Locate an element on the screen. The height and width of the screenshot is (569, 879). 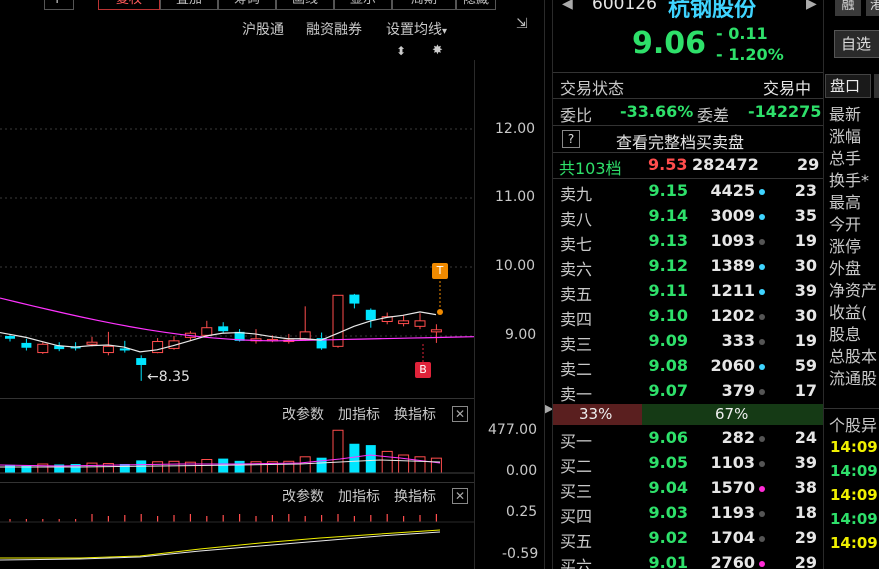
ind-switch-indicator-button: 换指标 is located at coordinates (415, 496).